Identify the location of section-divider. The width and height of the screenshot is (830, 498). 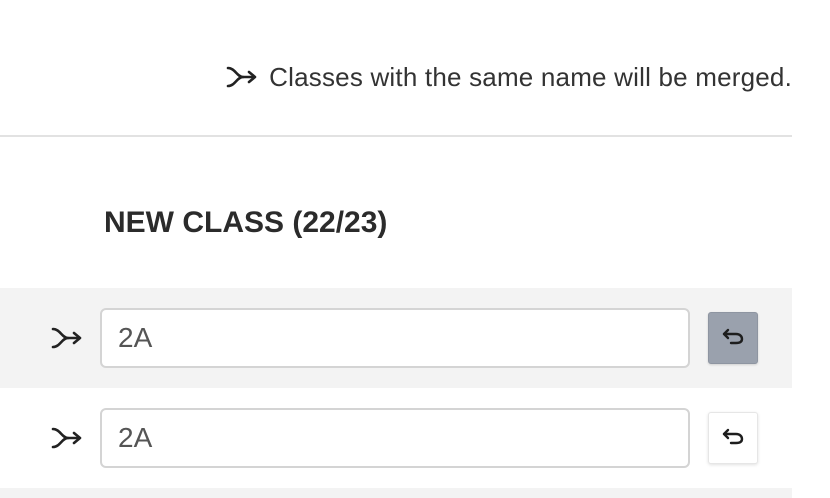
(396, 136).